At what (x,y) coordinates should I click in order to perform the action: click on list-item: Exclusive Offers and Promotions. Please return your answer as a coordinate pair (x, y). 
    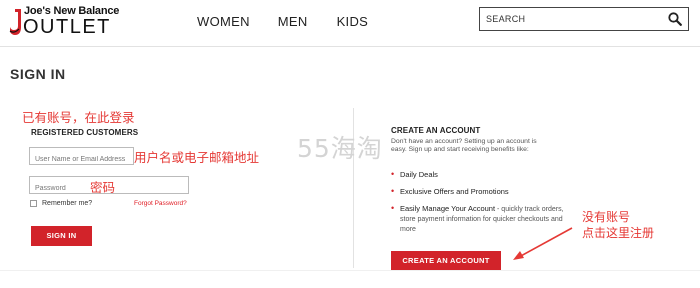
    Looking at the image, I should click on (483, 191).